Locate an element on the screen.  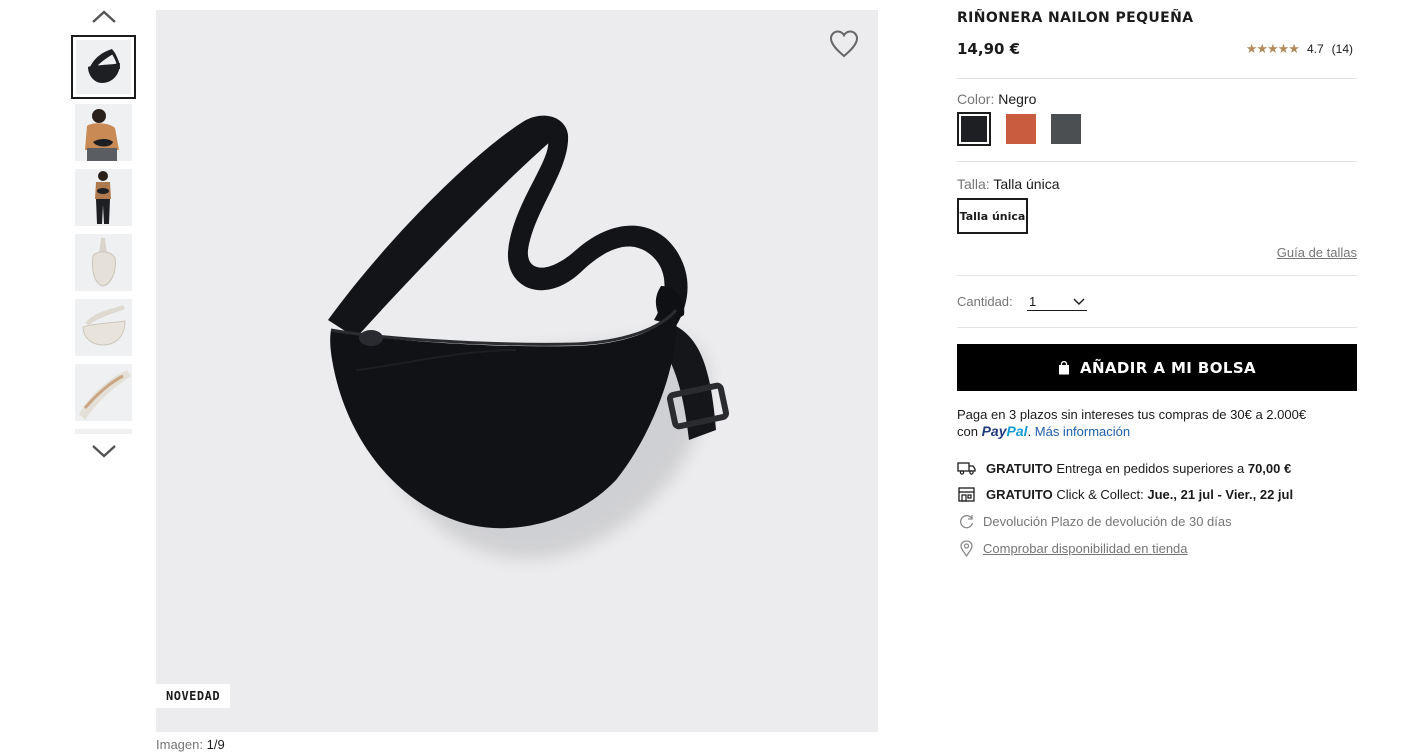
size-label: Talla: is located at coordinates (973, 184).